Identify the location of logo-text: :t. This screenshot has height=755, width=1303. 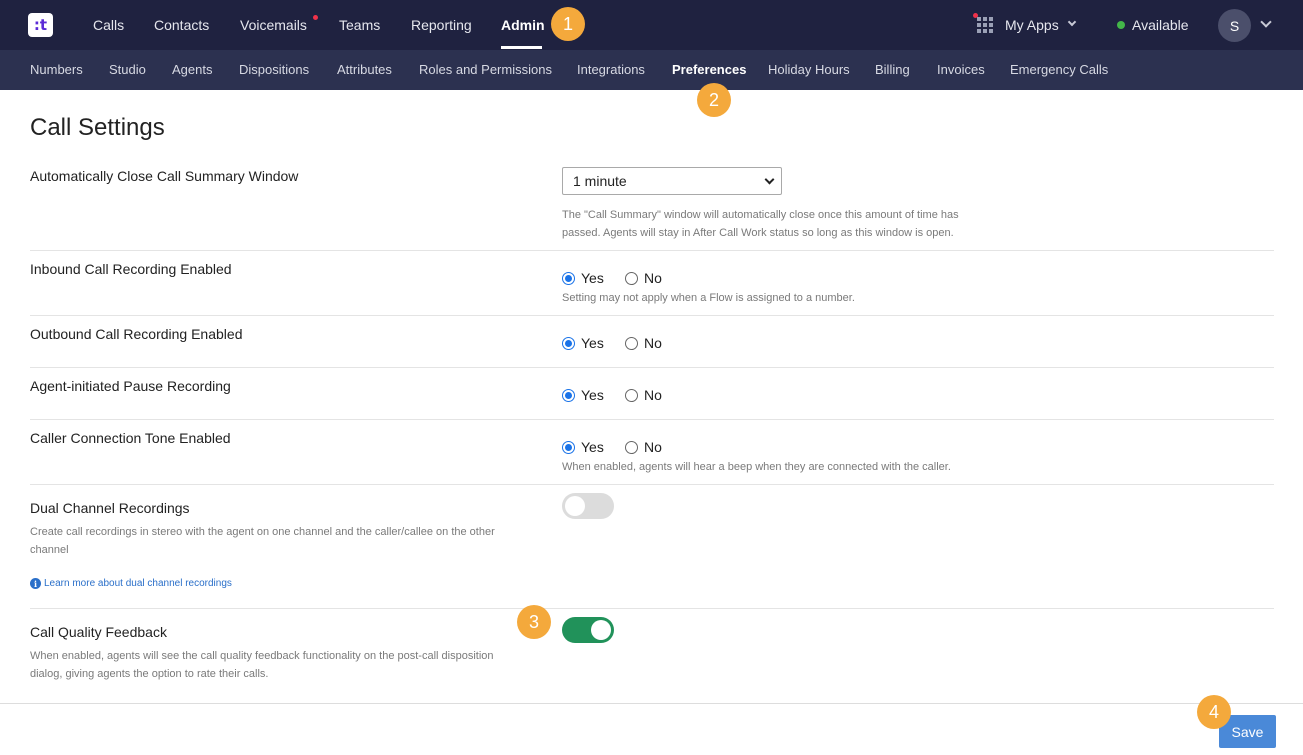
(40, 25).